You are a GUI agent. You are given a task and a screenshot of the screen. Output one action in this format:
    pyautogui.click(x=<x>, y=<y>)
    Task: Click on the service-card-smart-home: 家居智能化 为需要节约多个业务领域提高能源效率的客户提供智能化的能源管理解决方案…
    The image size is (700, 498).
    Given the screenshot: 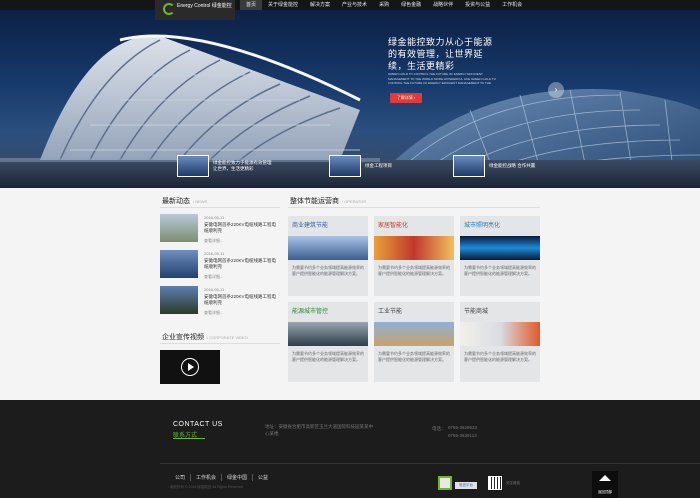 What is the action you would take?
    pyautogui.click(x=414, y=256)
    